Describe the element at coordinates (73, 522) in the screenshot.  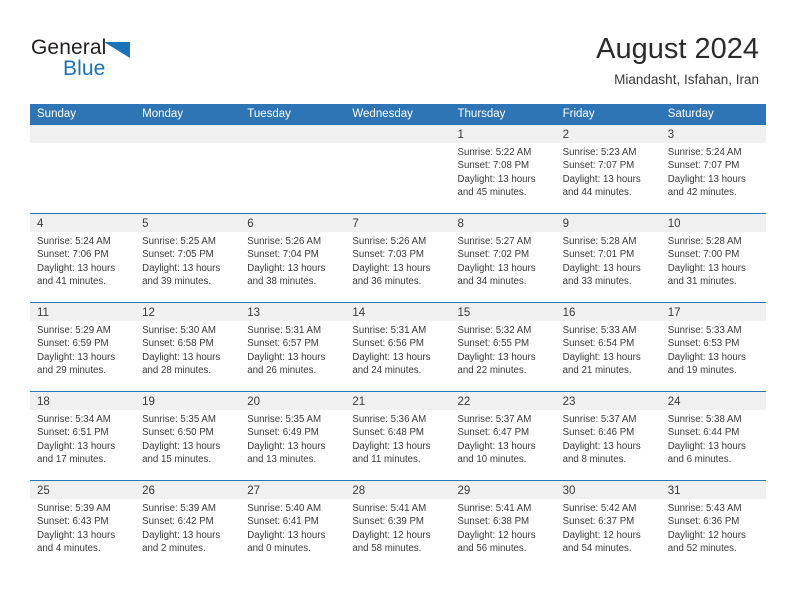
I see `day-detail-line: Sunset: 6:43 PM` at that location.